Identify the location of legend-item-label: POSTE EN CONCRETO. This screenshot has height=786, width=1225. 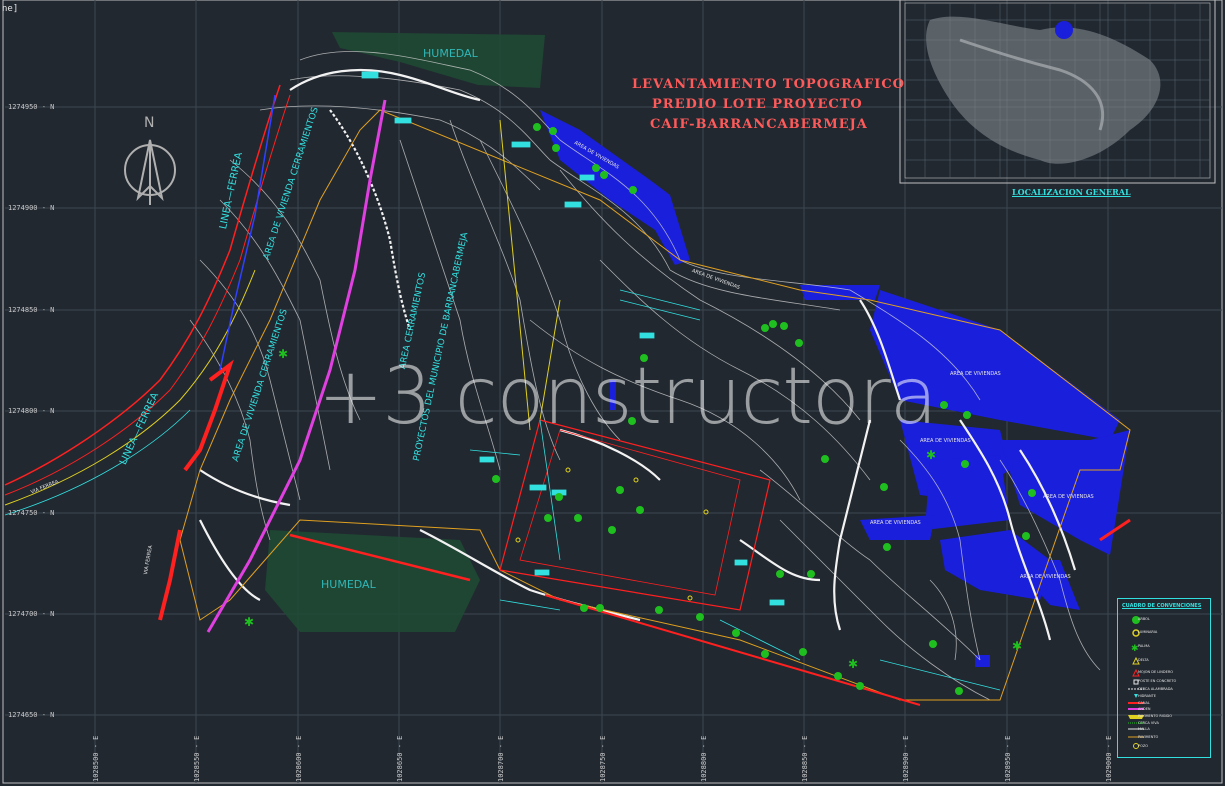
(1157, 681).